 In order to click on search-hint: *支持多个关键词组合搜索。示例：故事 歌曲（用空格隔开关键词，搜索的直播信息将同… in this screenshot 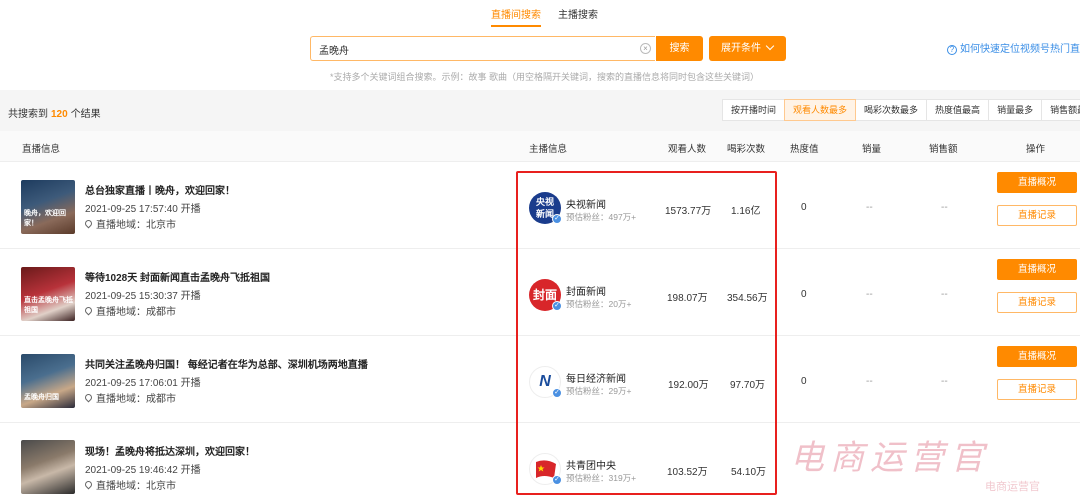, I will do `click(545, 77)`.